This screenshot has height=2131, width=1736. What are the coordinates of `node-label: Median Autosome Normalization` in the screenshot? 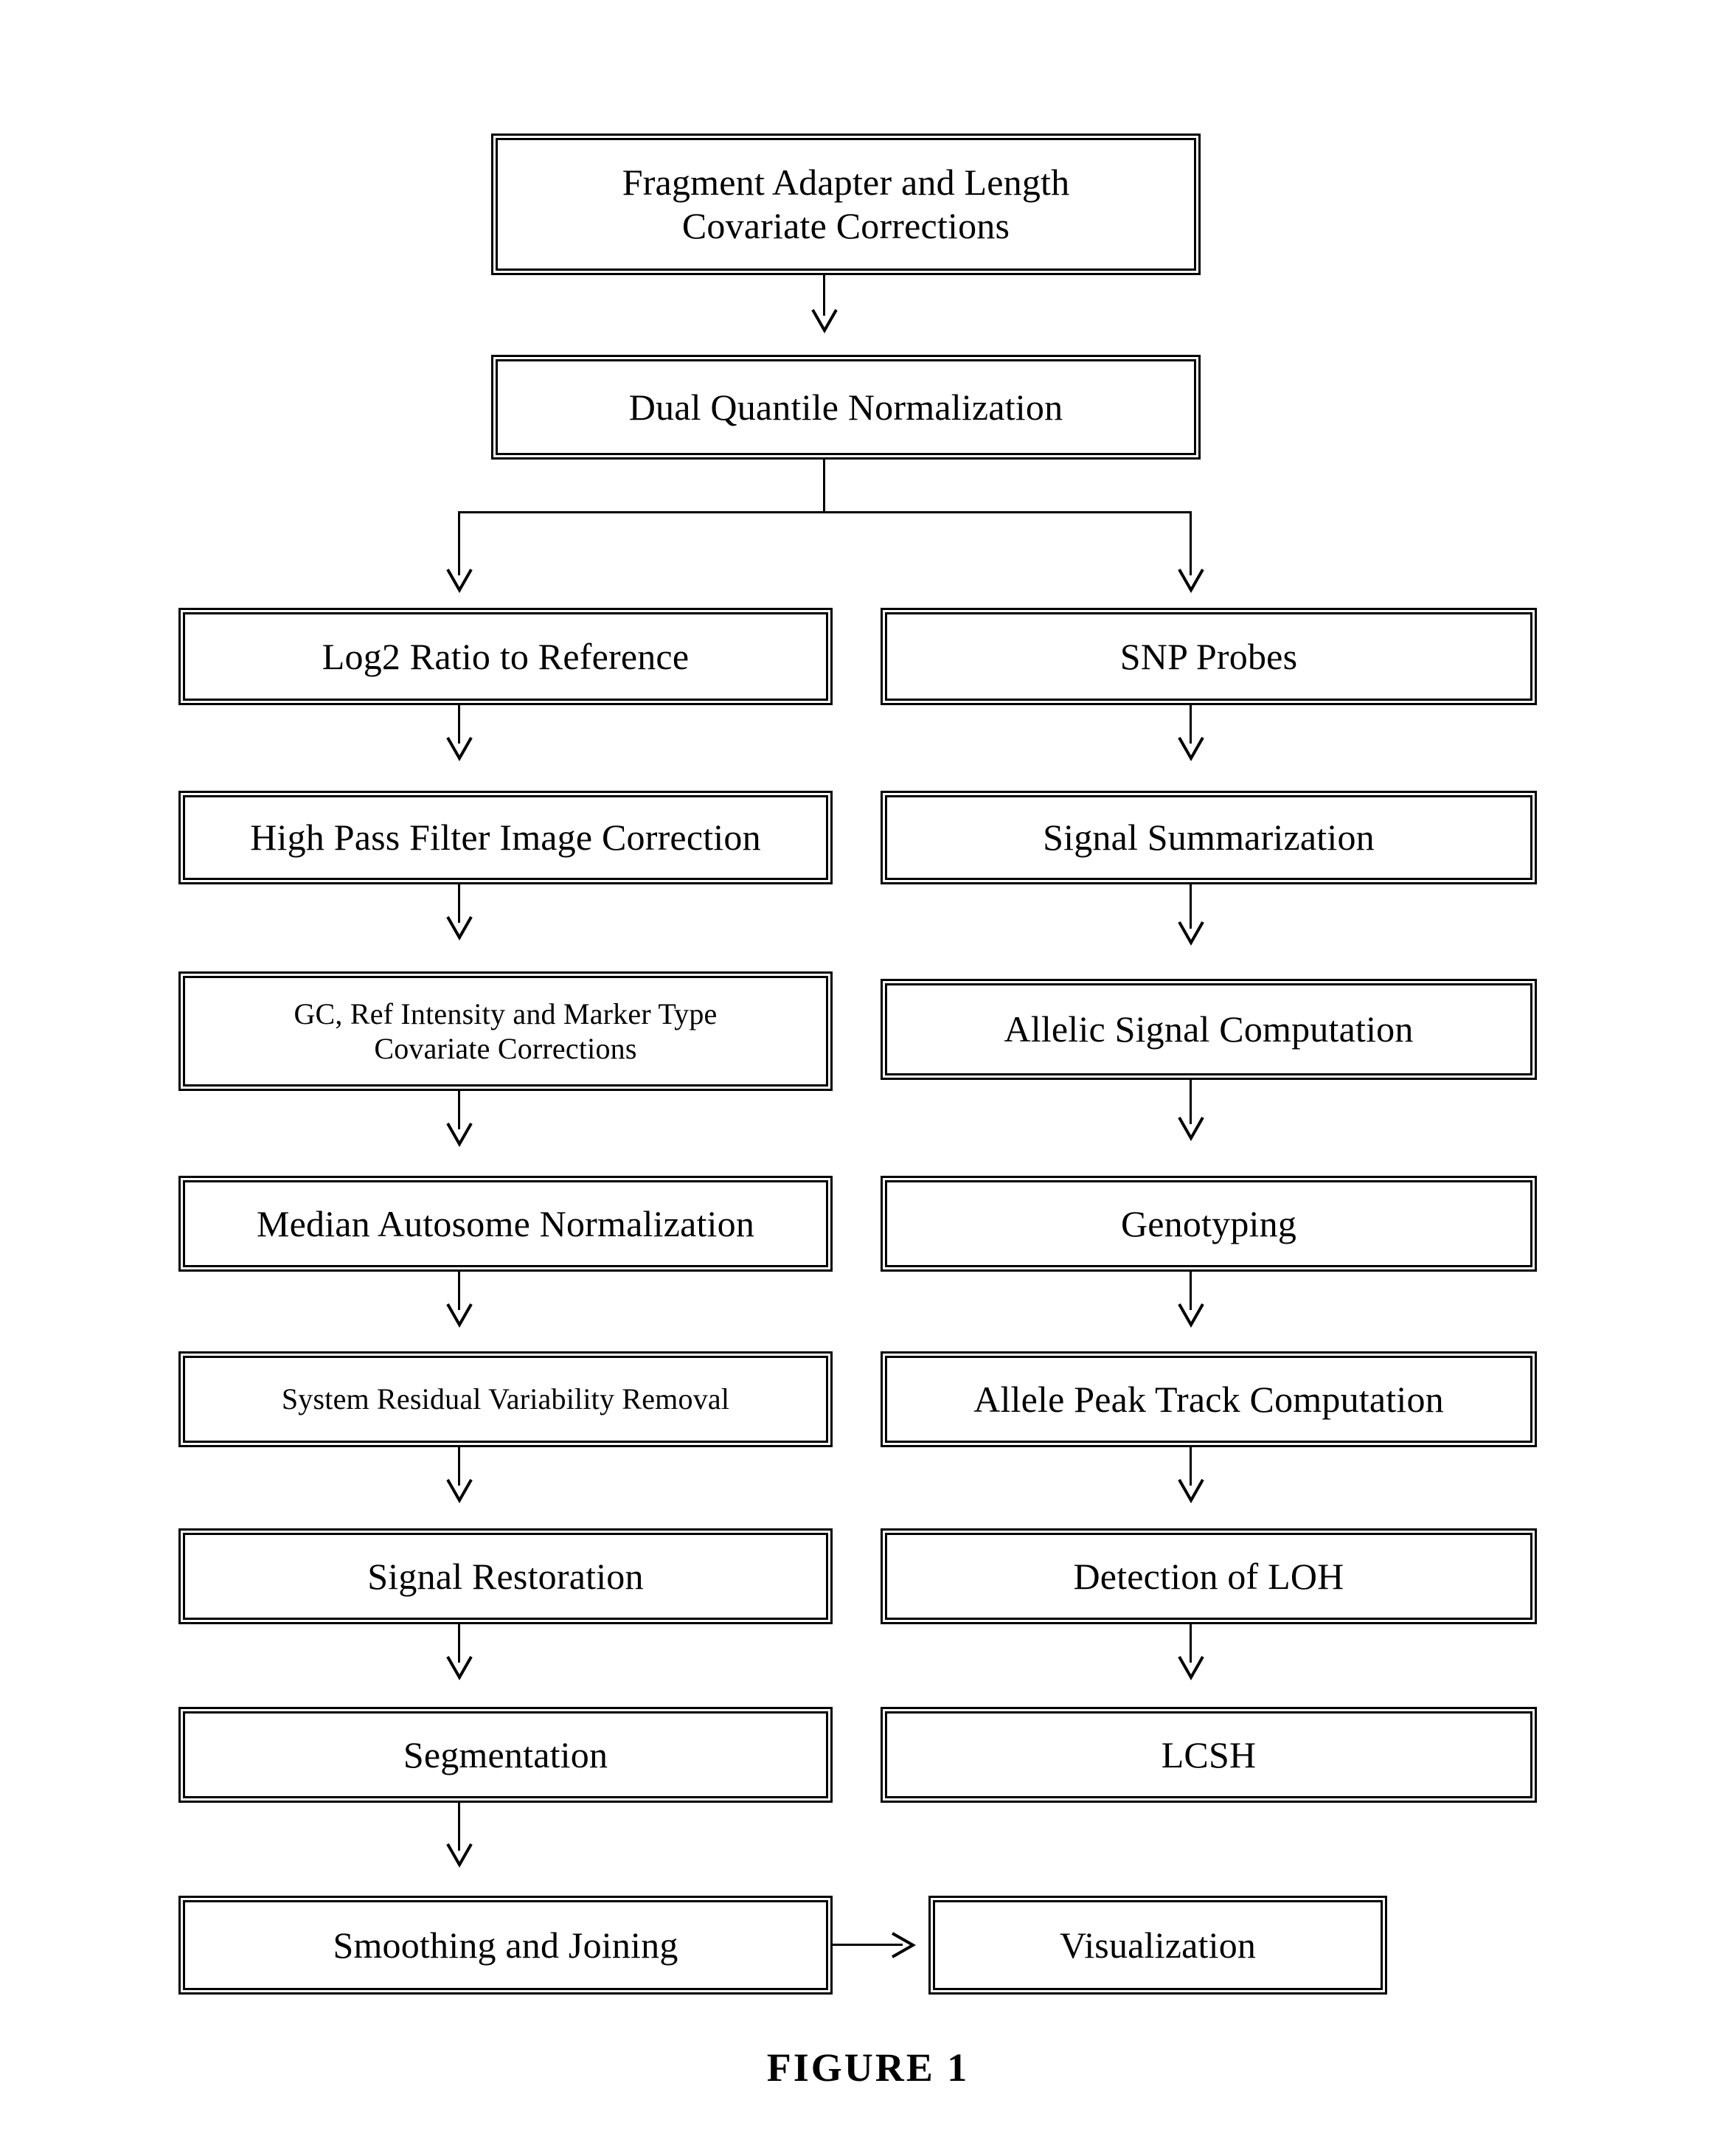 It's located at (506, 1223).